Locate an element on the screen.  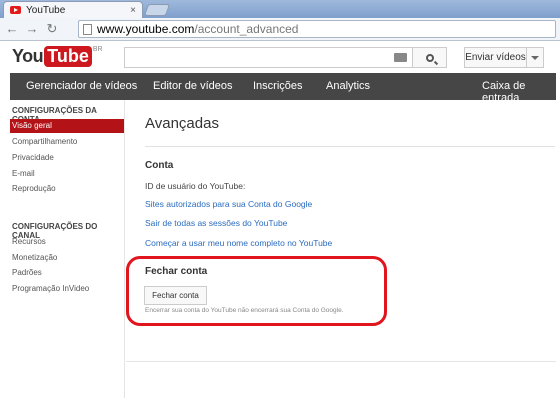
sidebar-item-privacy: Privacidade is located at coordinates (67, 158).